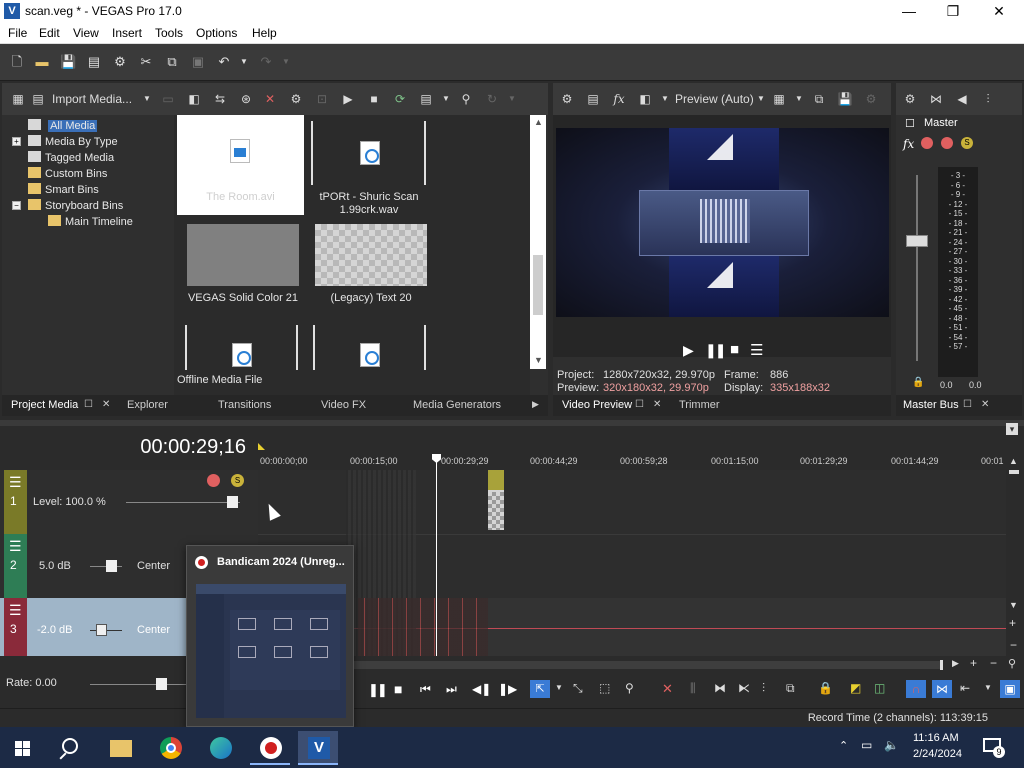 The height and width of the screenshot is (768, 1024). Describe the element at coordinates (371, 255) in the screenshot. I see `media-item-text-thumb` at that location.